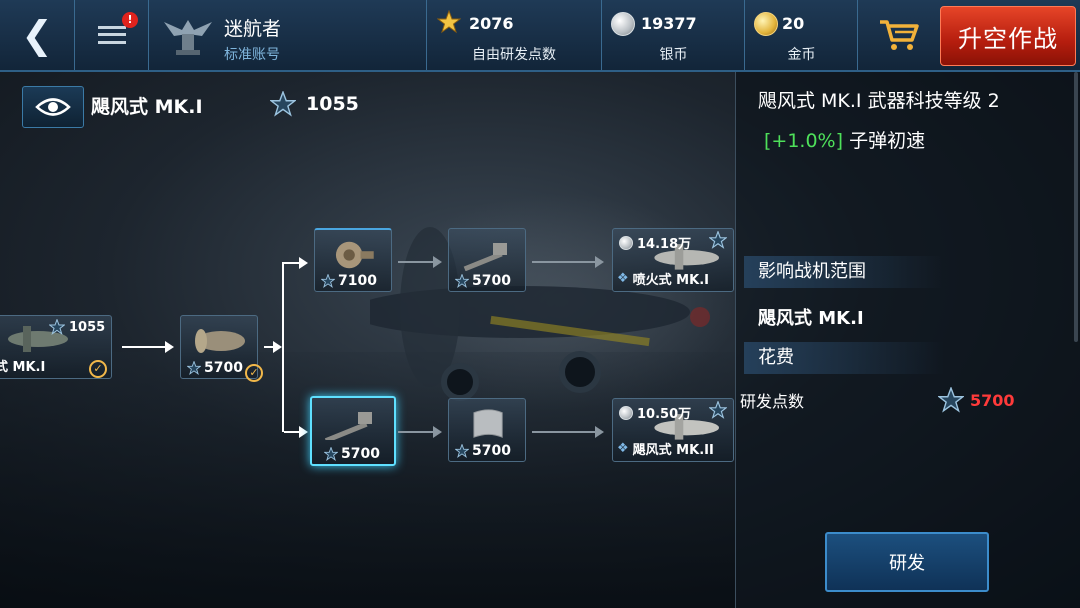  I want to click on player-name: 迷航者, so click(253, 29).